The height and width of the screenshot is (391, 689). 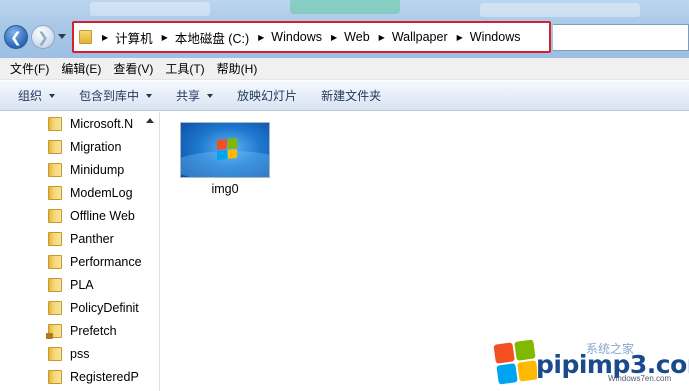 What do you see at coordinates (237, 68) in the screenshot?
I see `menu-help: 帮助(H)` at bounding box center [237, 68].